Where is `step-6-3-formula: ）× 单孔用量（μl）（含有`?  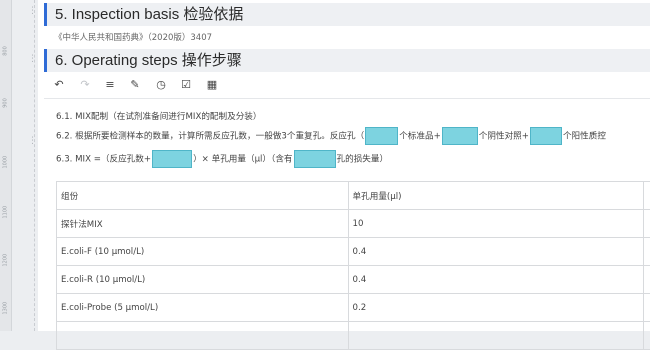 step-6-3-formula: ）× 单孔用量（μl）（含有 is located at coordinates (242, 160).